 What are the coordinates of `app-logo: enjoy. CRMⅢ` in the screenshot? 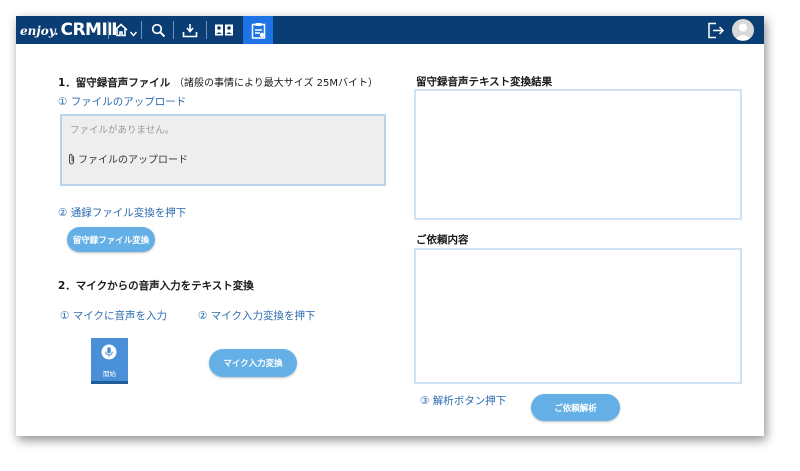 It's located at (69, 30).